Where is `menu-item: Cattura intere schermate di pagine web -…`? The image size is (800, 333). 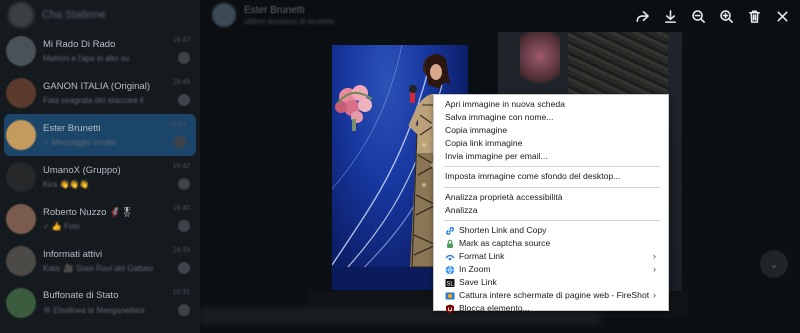
menu-item: Cattura intere schermate di pagine web -… is located at coordinates (551, 295).